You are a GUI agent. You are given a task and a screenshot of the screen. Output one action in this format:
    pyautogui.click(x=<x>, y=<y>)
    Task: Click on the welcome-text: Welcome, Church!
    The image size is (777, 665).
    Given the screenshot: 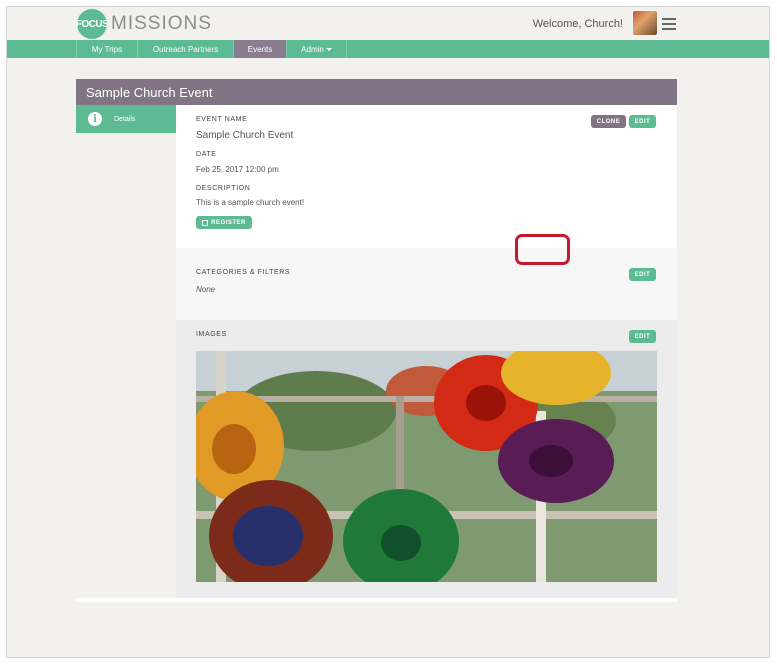 What is the action you would take?
    pyautogui.click(x=577, y=24)
    